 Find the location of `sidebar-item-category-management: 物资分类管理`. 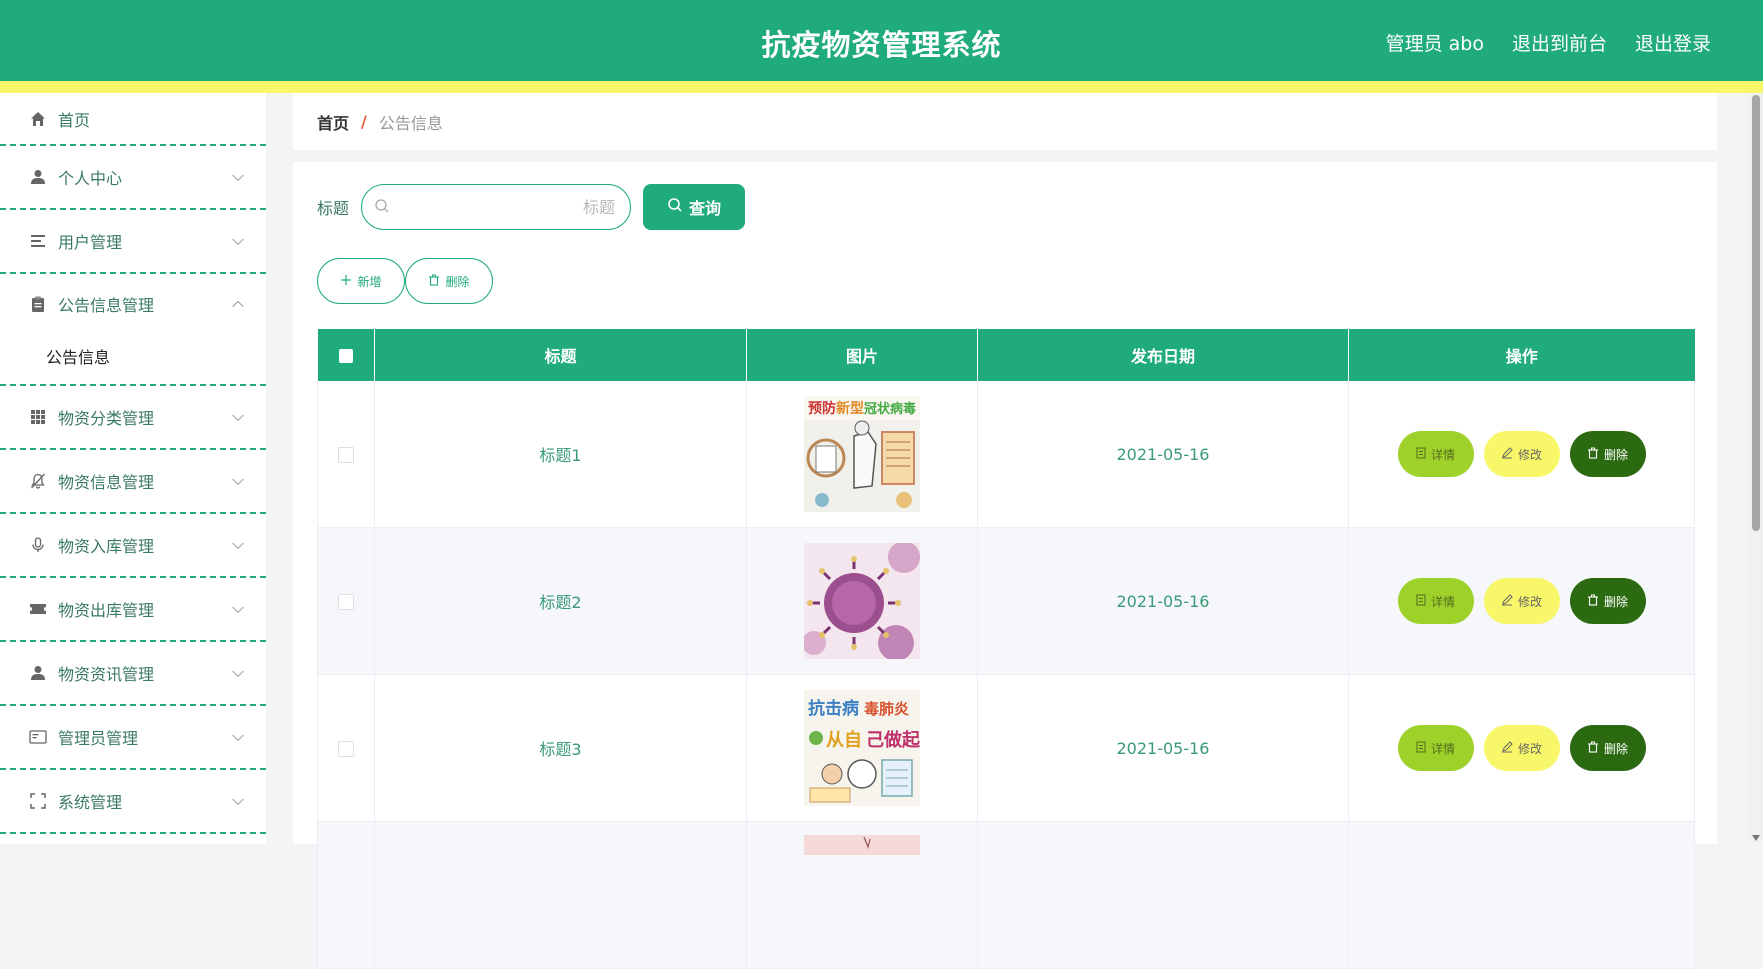

sidebar-item-category-management: 物资分类管理 is located at coordinates (133, 418).